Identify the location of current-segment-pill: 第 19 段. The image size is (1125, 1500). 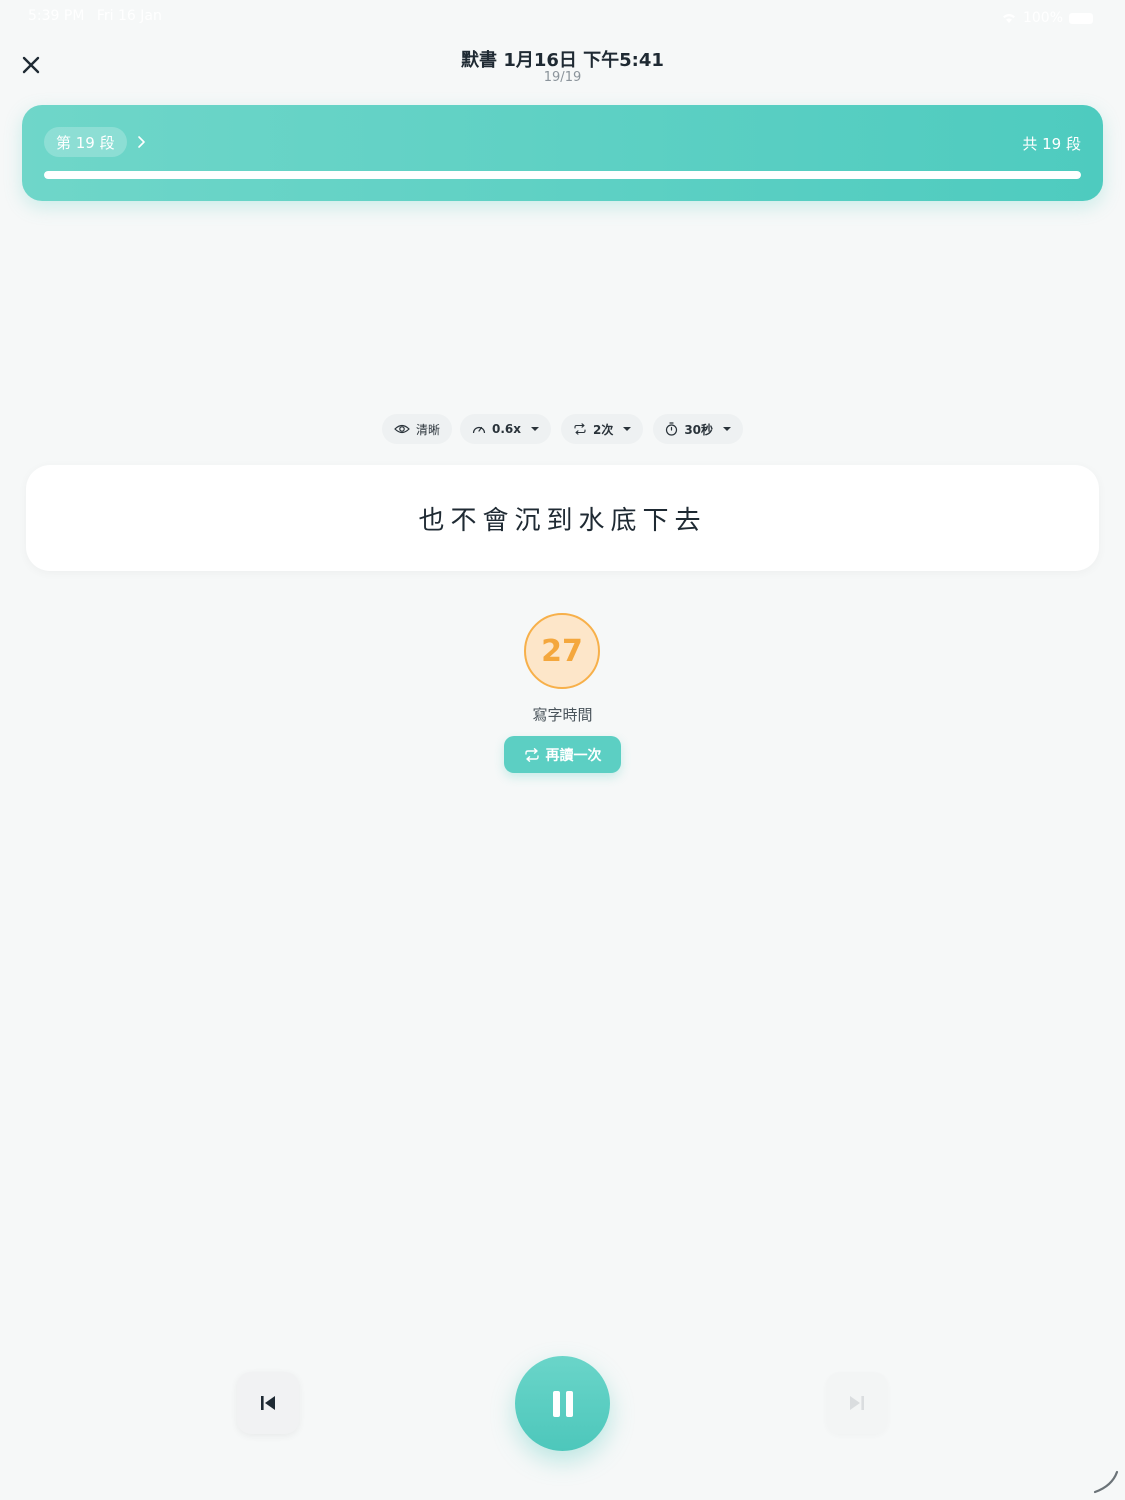
(85, 142).